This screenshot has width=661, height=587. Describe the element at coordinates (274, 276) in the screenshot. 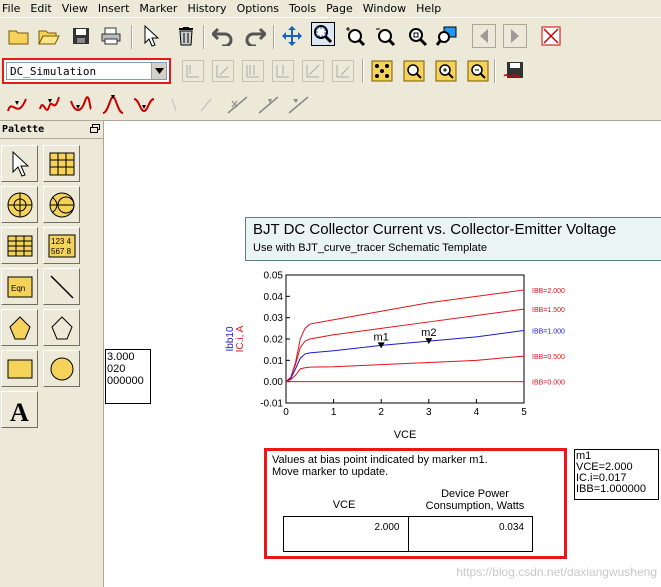

I see `y-tick-label: 0.05` at that location.